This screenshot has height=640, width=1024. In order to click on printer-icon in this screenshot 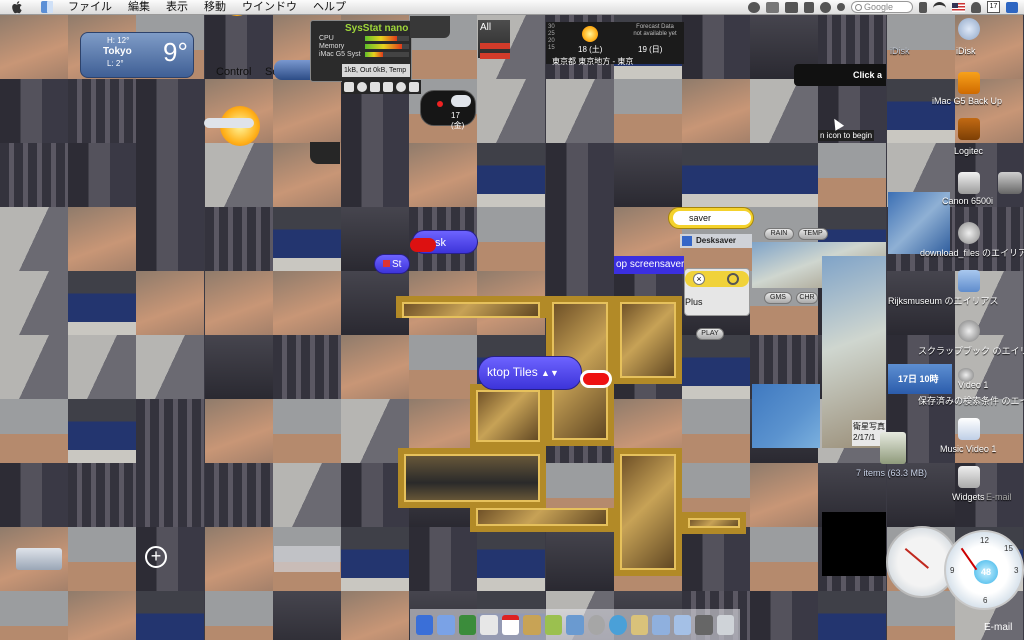, I will do `click(969, 183)`.